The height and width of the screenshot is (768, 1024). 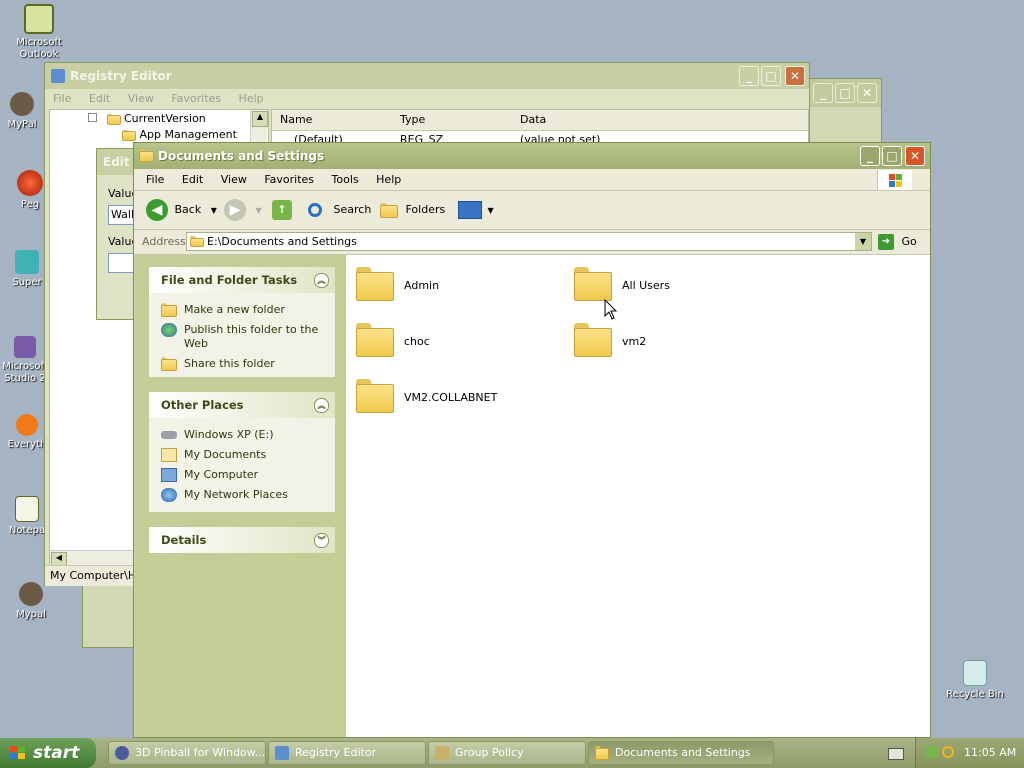 I want to click on scroll-up-arrow-icon: ▲, so click(x=260, y=119).